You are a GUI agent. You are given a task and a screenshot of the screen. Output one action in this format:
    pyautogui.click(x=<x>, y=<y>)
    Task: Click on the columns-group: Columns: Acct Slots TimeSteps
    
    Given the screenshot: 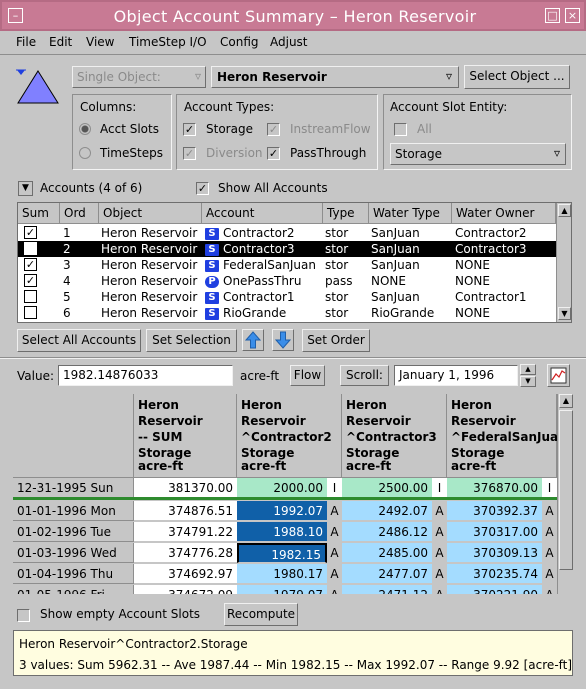 What is the action you would take?
    pyautogui.click(x=122, y=132)
    